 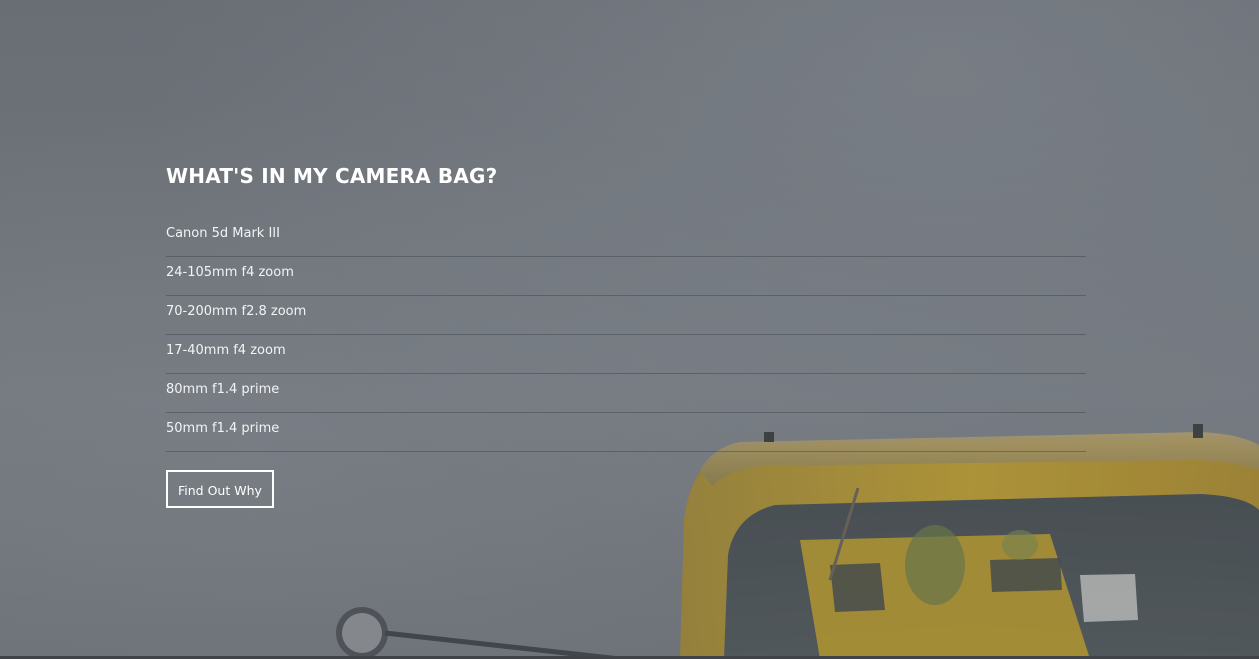 What do you see at coordinates (220, 489) in the screenshot?
I see `find-out-why-button: Find Out Why` at bounding box center [220, 489].